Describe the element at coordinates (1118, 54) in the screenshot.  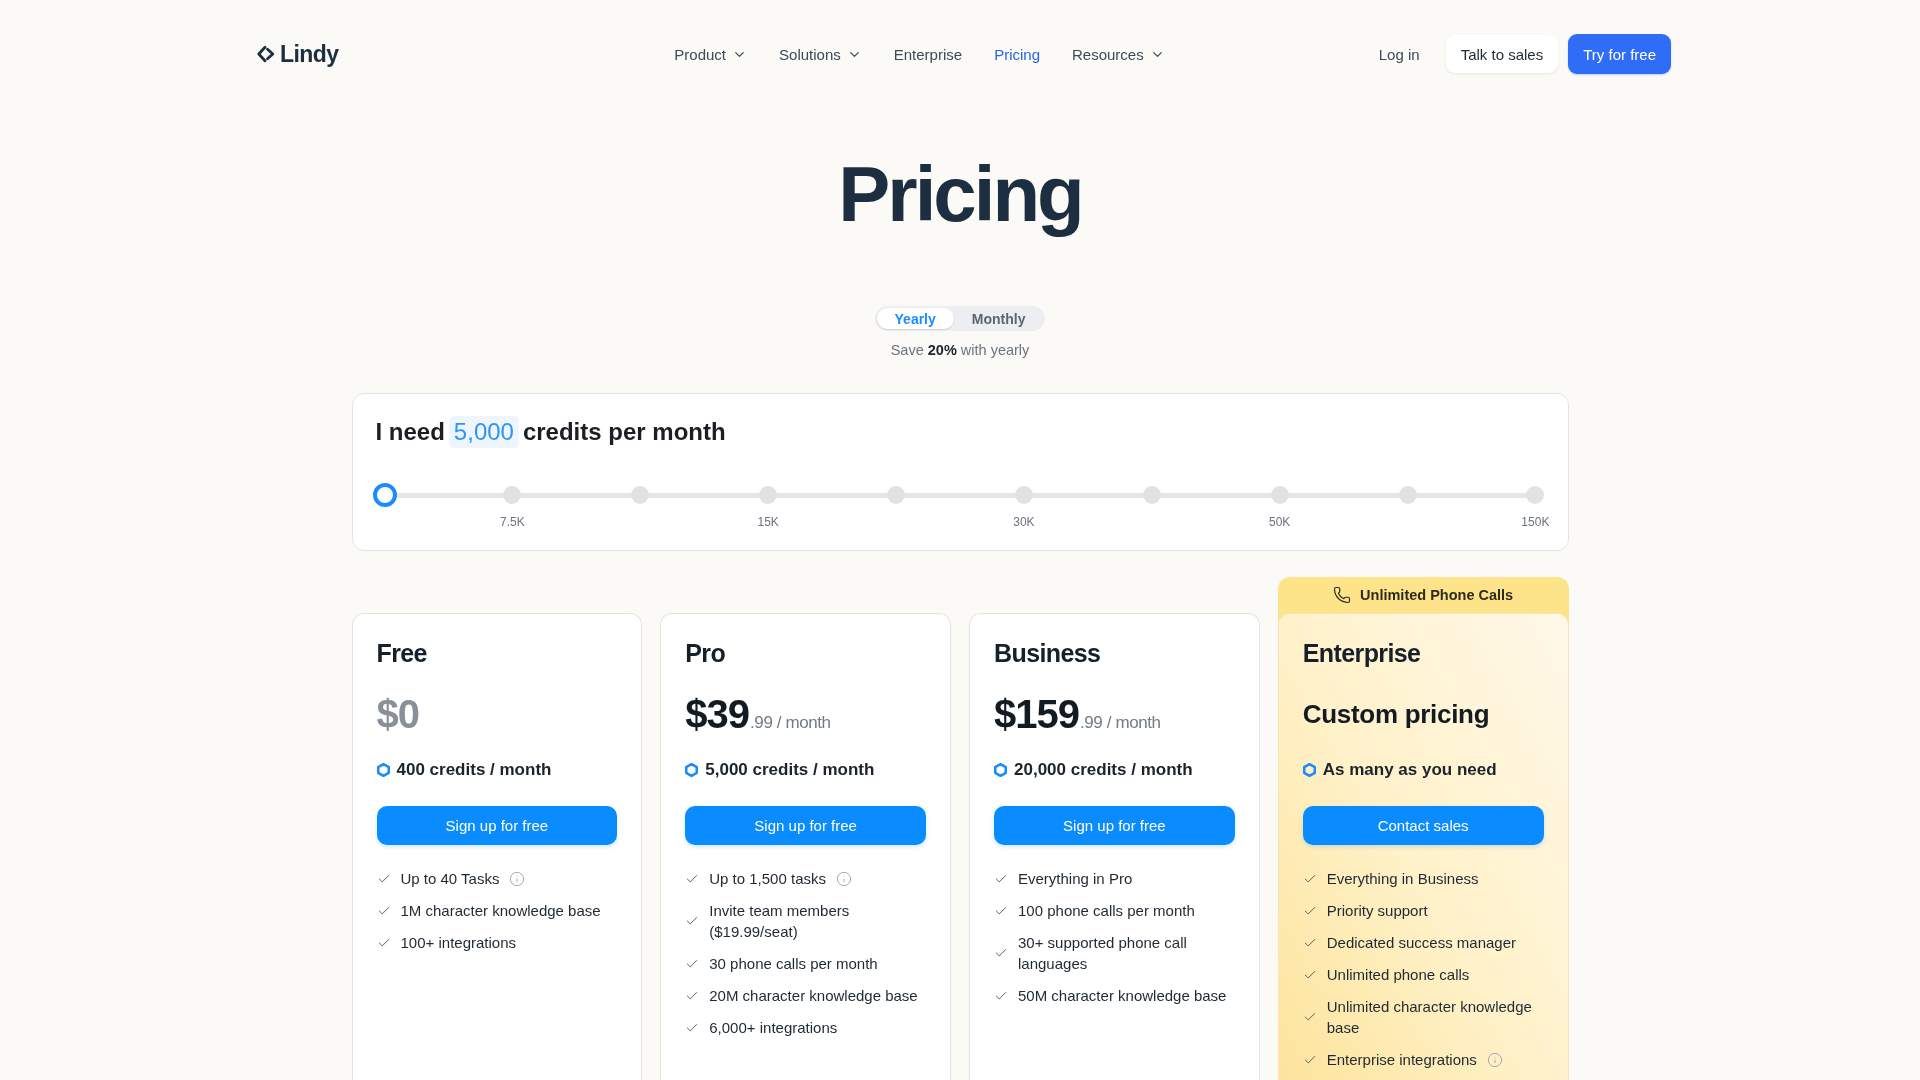
I see `nav-link: Resources` at that location.